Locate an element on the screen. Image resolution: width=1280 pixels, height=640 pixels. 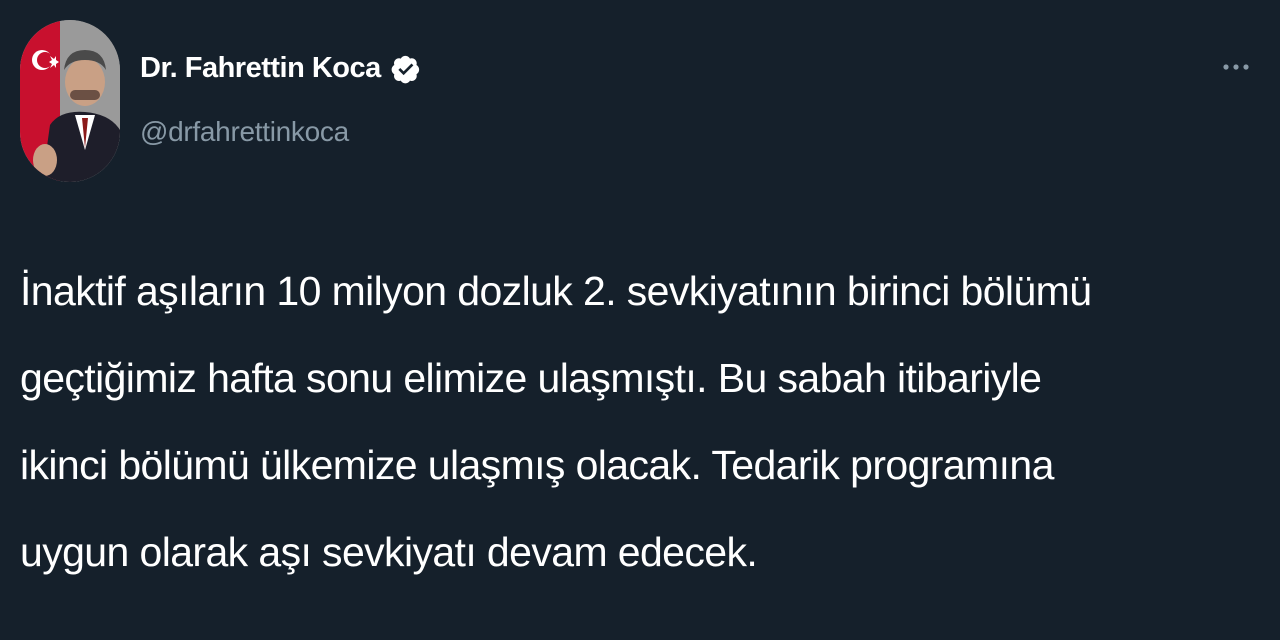
more-options-button is located at coordinates (1236, 67).